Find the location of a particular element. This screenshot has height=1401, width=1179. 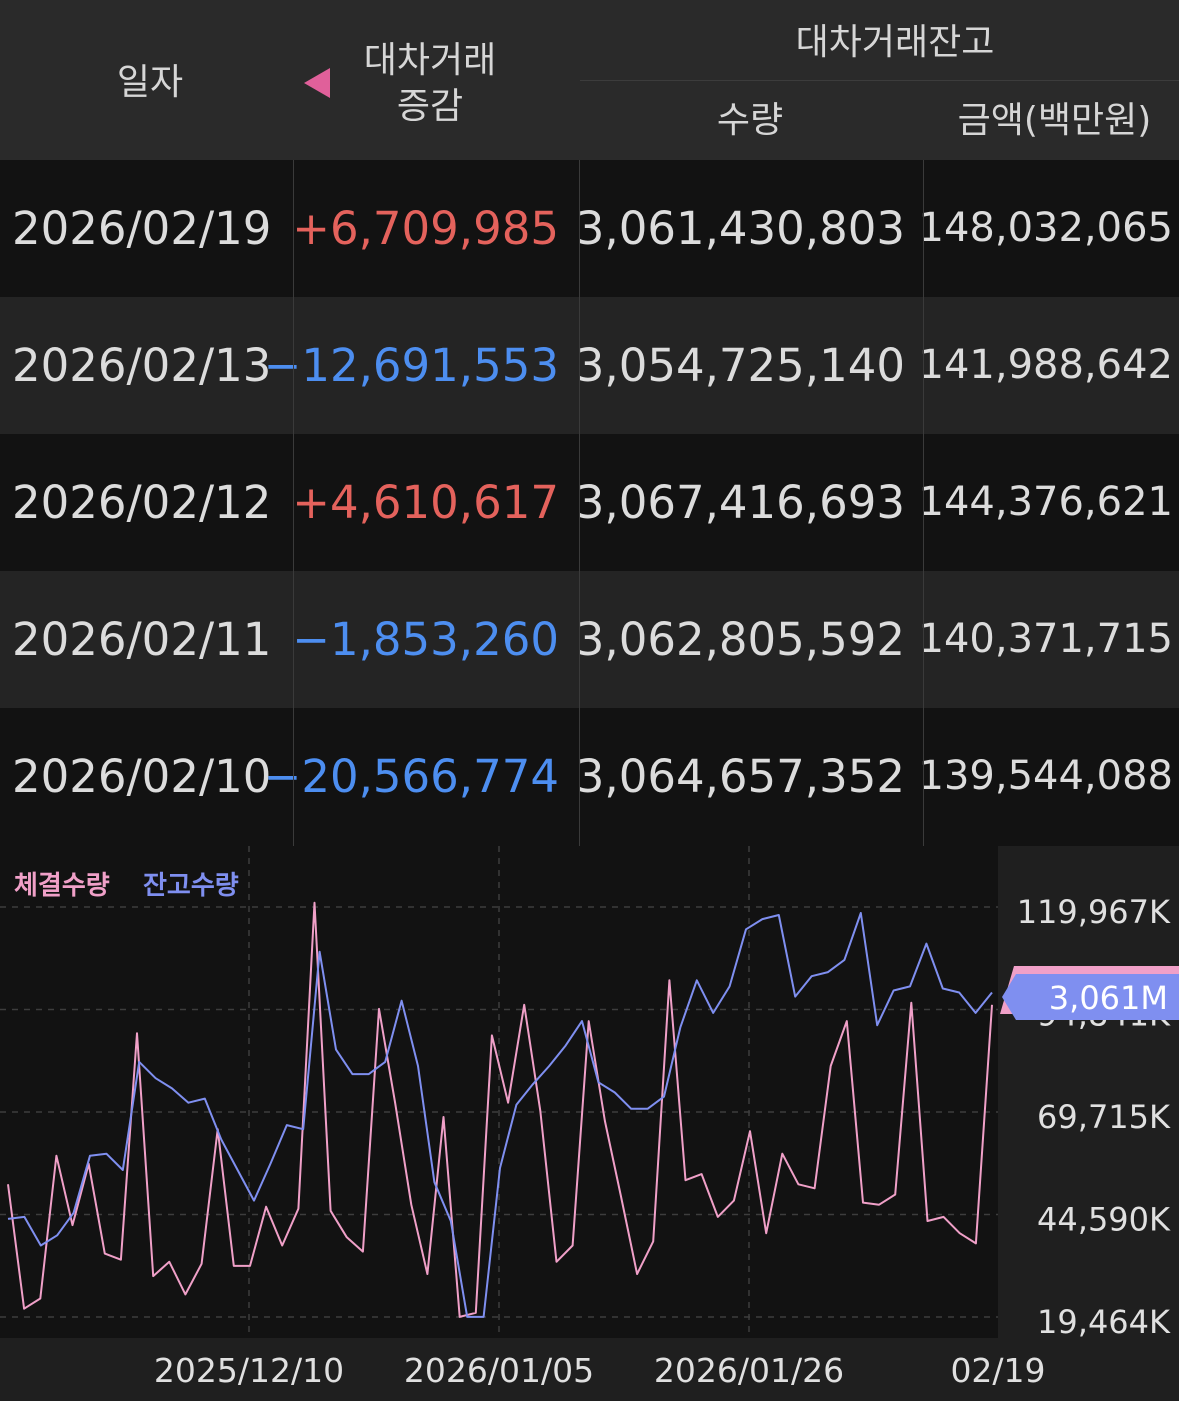

y-tick-label: 19,464K is located at coordinates (1104, 1322).